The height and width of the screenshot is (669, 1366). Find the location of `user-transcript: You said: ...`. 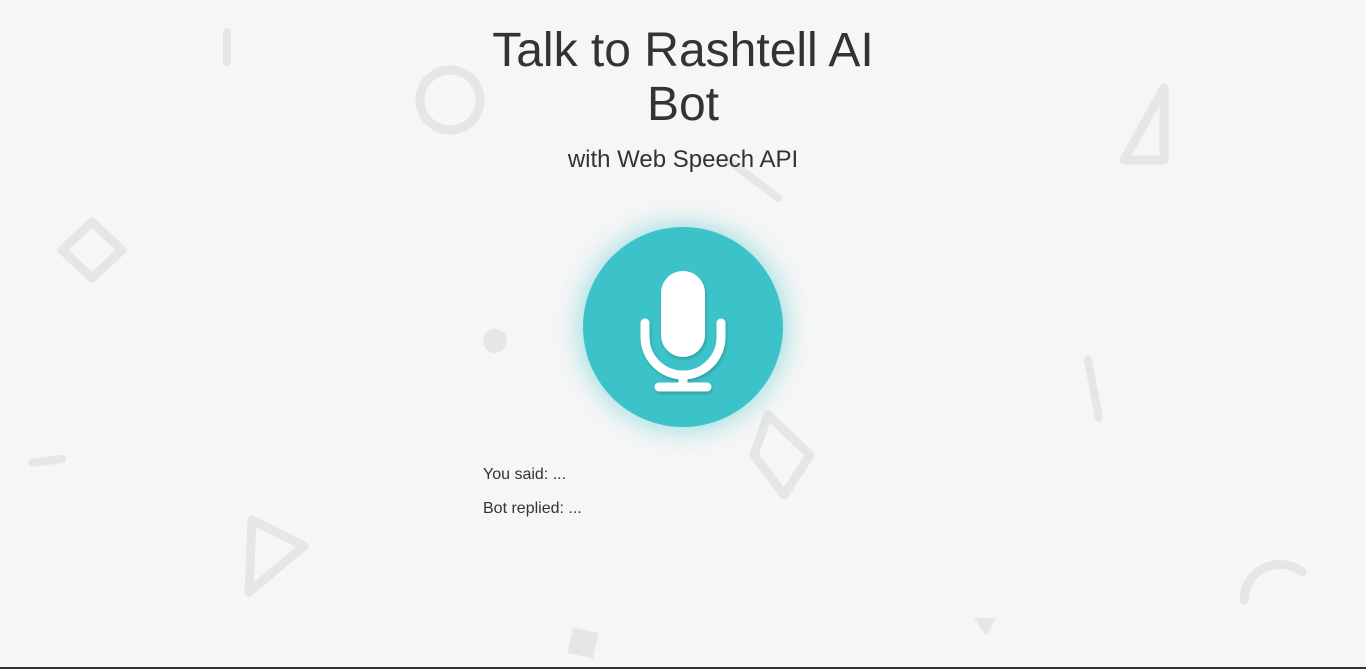

user-transcript: You said: ... is located at coordinates (683, 475).